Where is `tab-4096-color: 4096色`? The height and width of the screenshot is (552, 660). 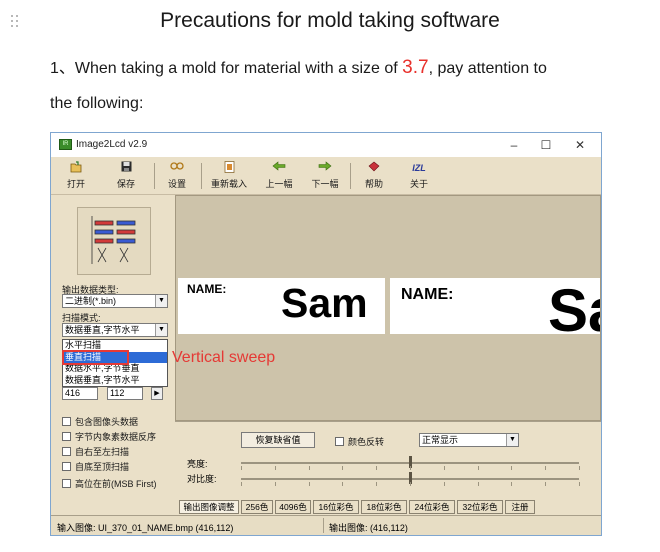
tab-4096-color: 4096色 is located at coordinates (293, 507).